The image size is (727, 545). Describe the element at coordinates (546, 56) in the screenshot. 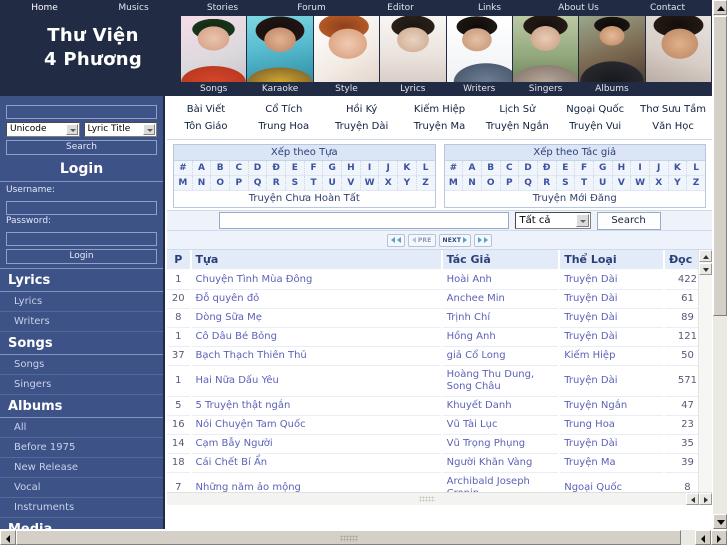

I see `photo-tile-singers: Singers` at that location.